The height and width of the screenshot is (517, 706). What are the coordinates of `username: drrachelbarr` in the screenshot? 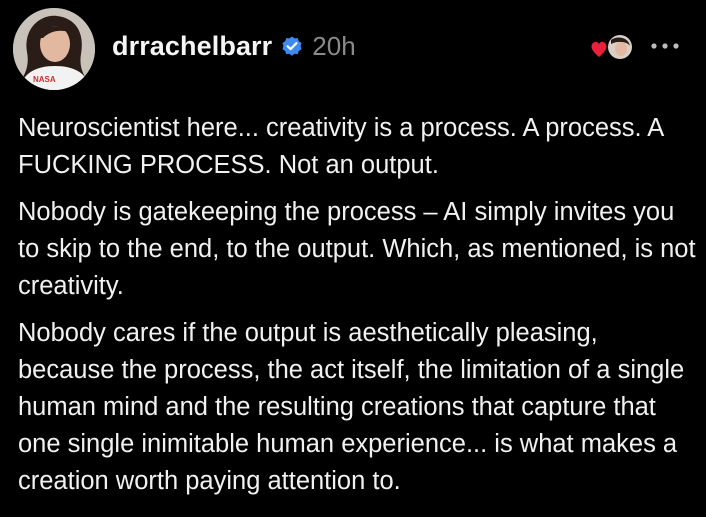 It's located at (192, 46).